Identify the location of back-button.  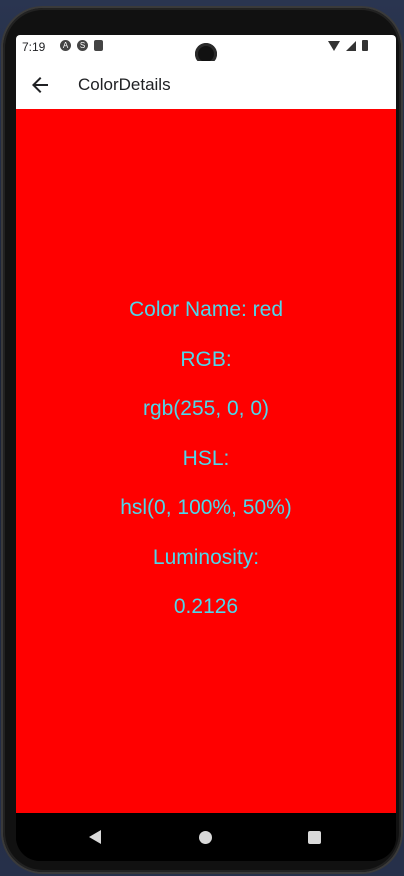
(40, 85).